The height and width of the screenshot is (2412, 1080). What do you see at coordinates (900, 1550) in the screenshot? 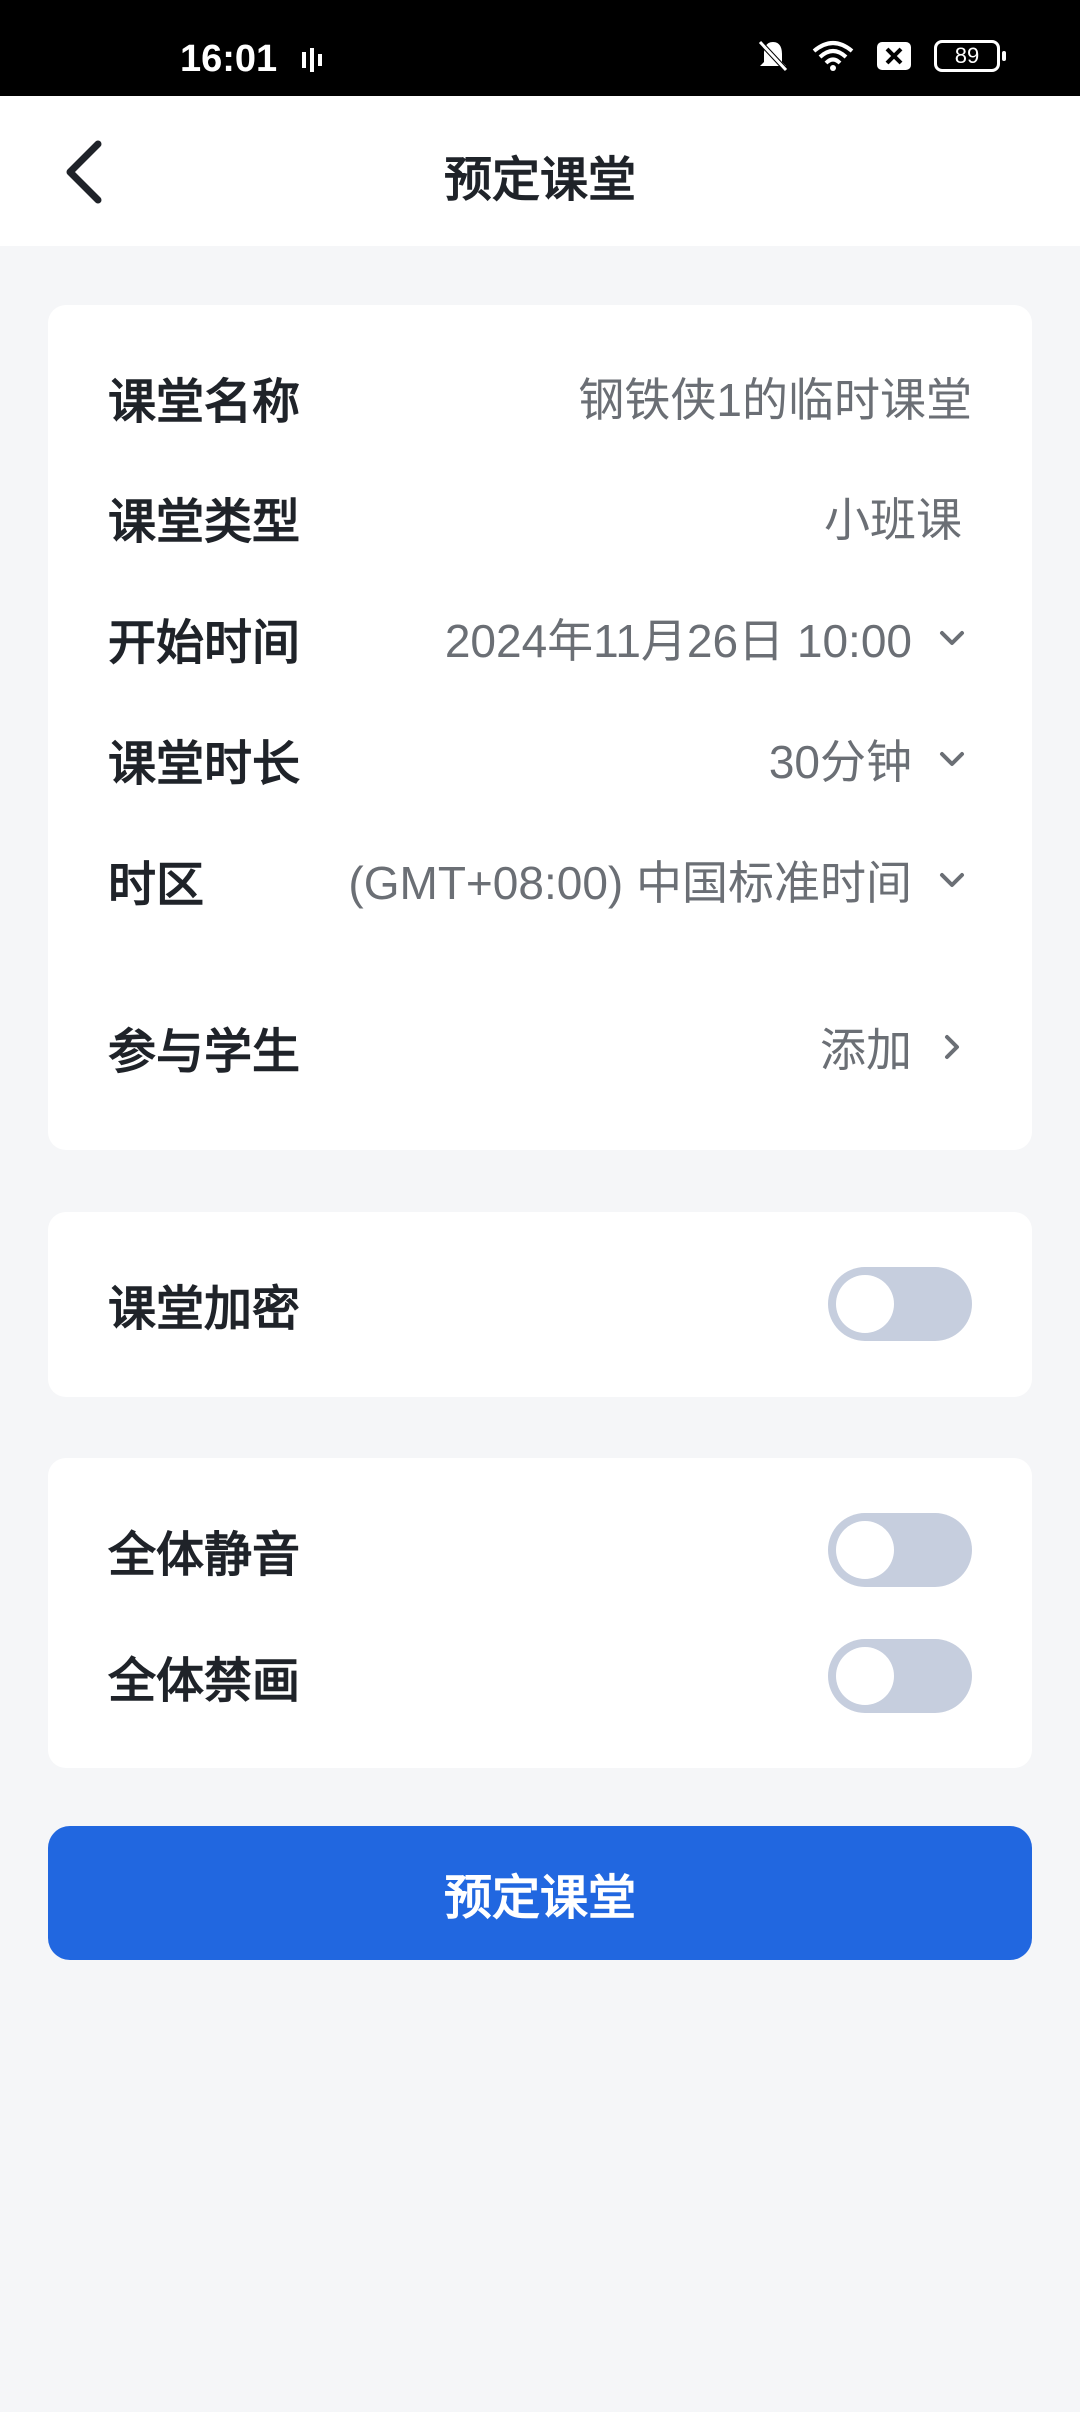
I see `mute-all-toggle` at bounding box center [900, 1550].